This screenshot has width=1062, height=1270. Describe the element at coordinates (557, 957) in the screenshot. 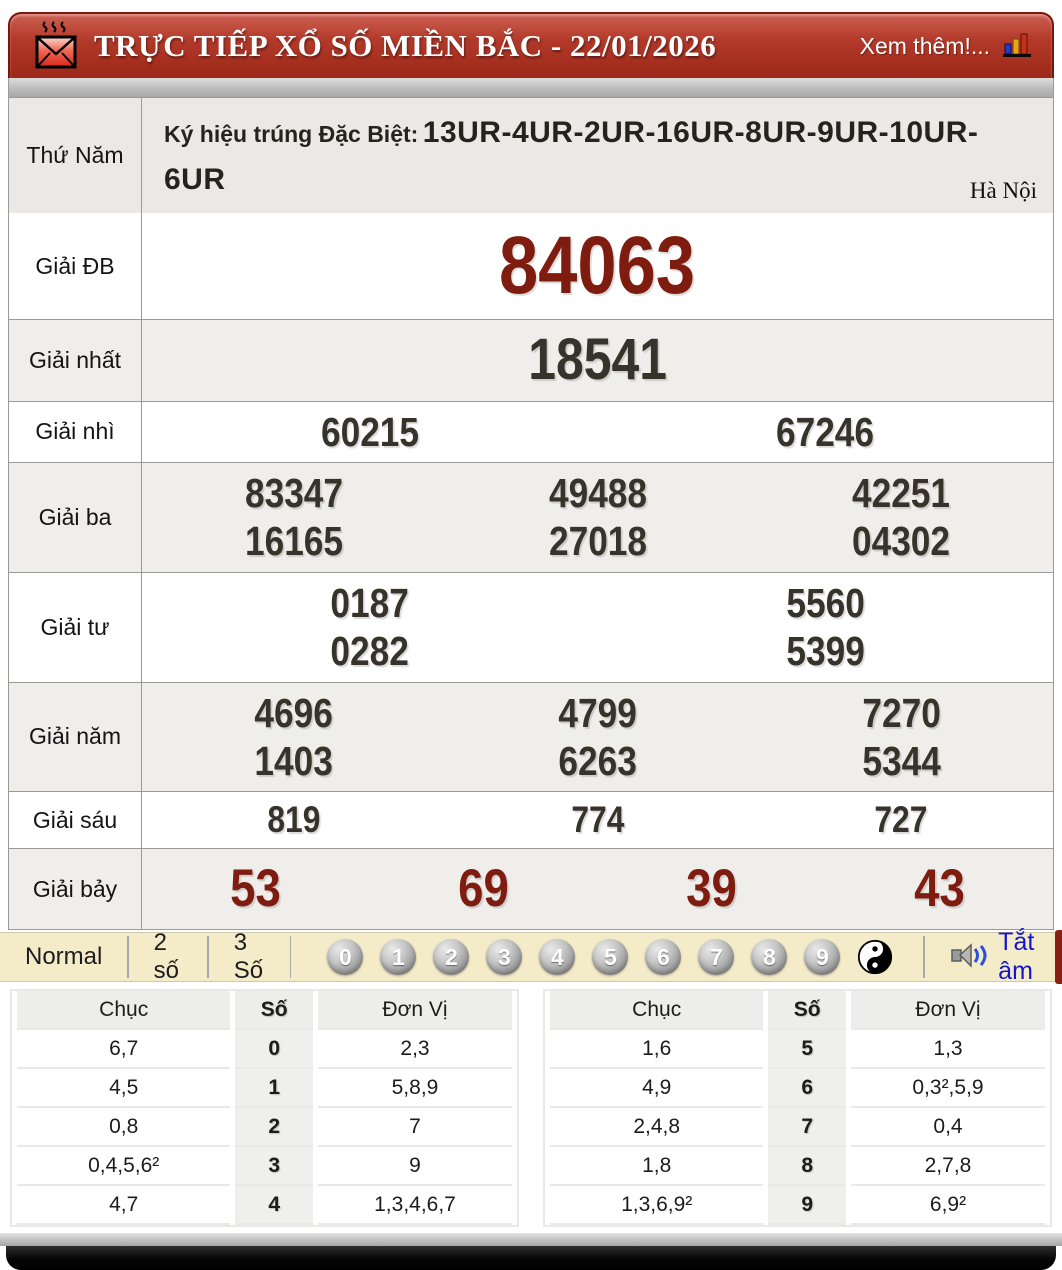

I see `number-ball-4: 4` at that location.